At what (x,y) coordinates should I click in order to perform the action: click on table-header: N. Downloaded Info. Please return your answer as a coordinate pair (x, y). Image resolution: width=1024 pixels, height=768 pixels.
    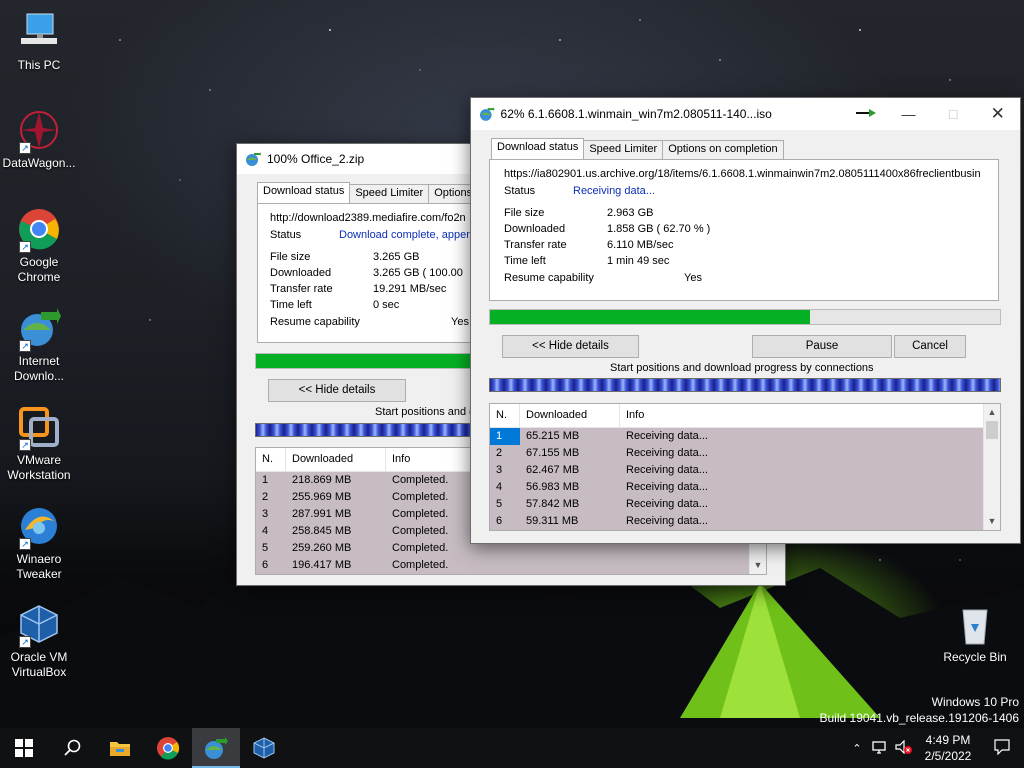
    Looking at the image, I should click on (745, 416).